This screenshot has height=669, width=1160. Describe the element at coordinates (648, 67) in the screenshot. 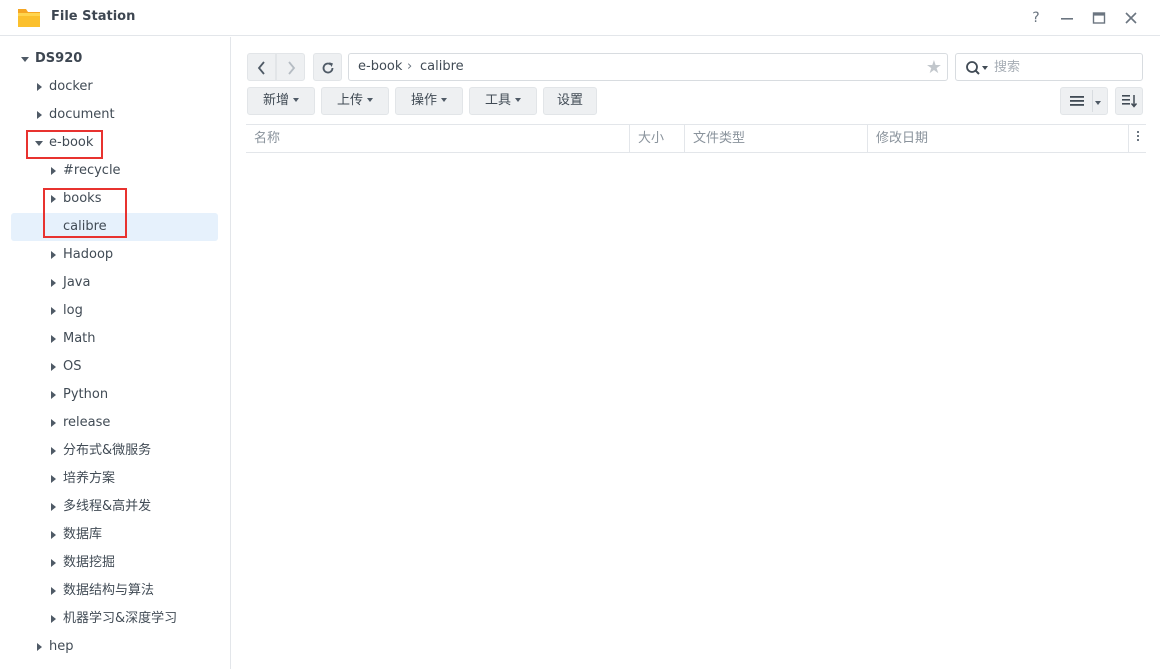

I see `path-bar: e-book › calibre ★` at that location.